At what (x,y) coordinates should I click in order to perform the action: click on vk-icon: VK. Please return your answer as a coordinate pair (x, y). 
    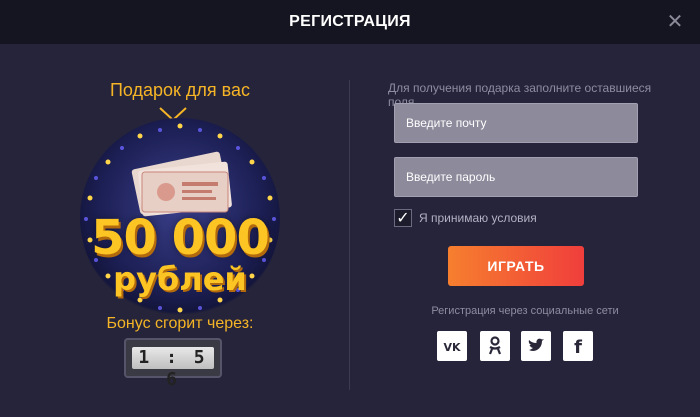
    Looking at the image, I should click on (452, 346).